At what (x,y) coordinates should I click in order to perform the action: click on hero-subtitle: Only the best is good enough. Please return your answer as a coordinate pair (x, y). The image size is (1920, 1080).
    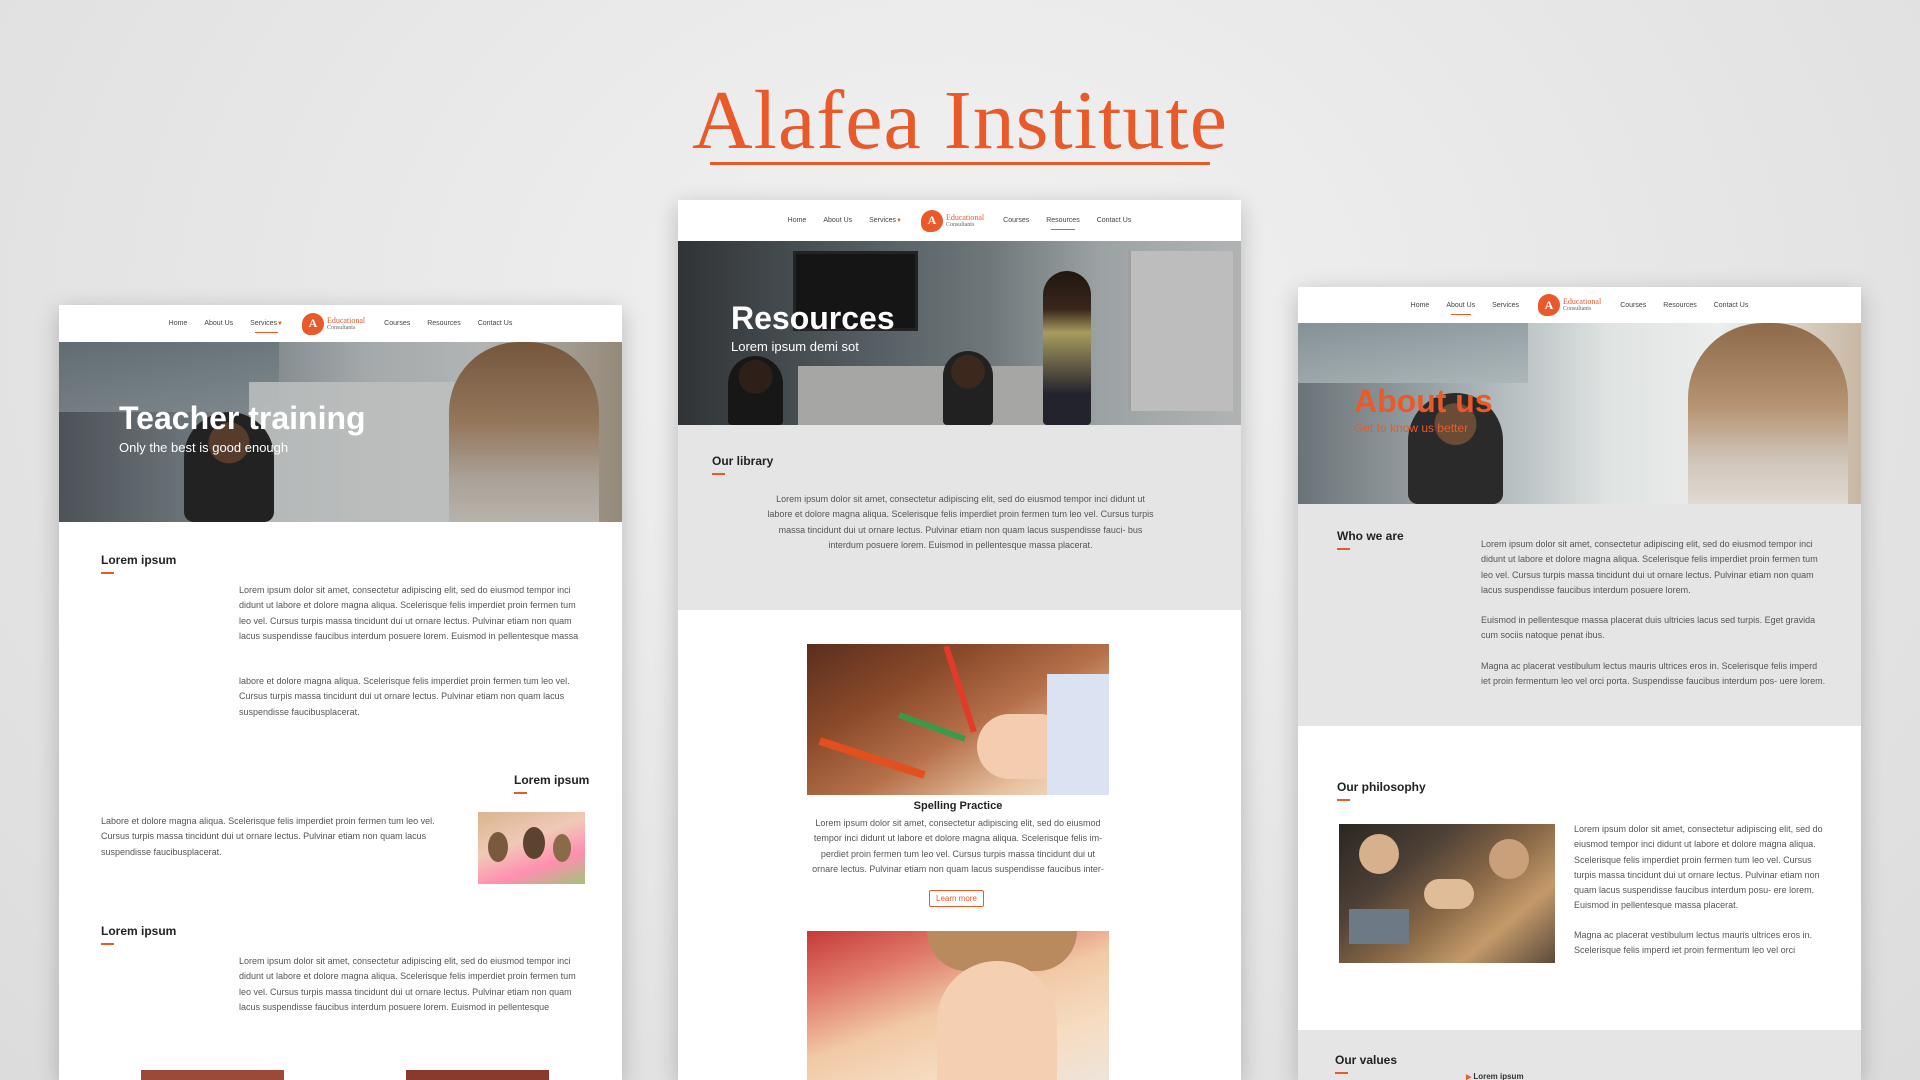
    Looking at the image, I should click on (204, 447).